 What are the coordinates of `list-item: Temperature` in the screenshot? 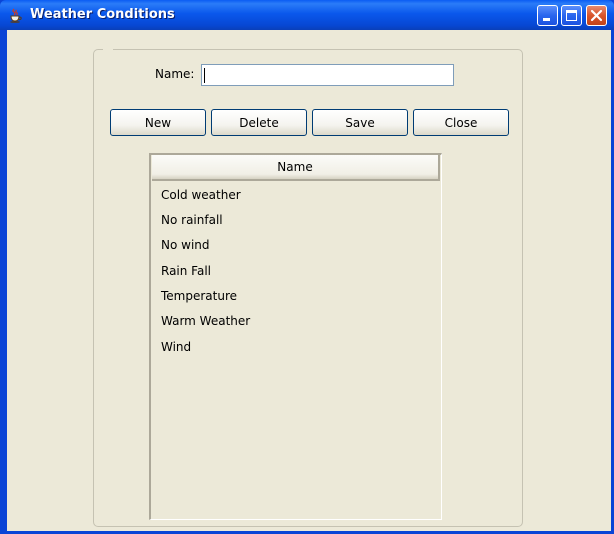 It's located at (199, 296).